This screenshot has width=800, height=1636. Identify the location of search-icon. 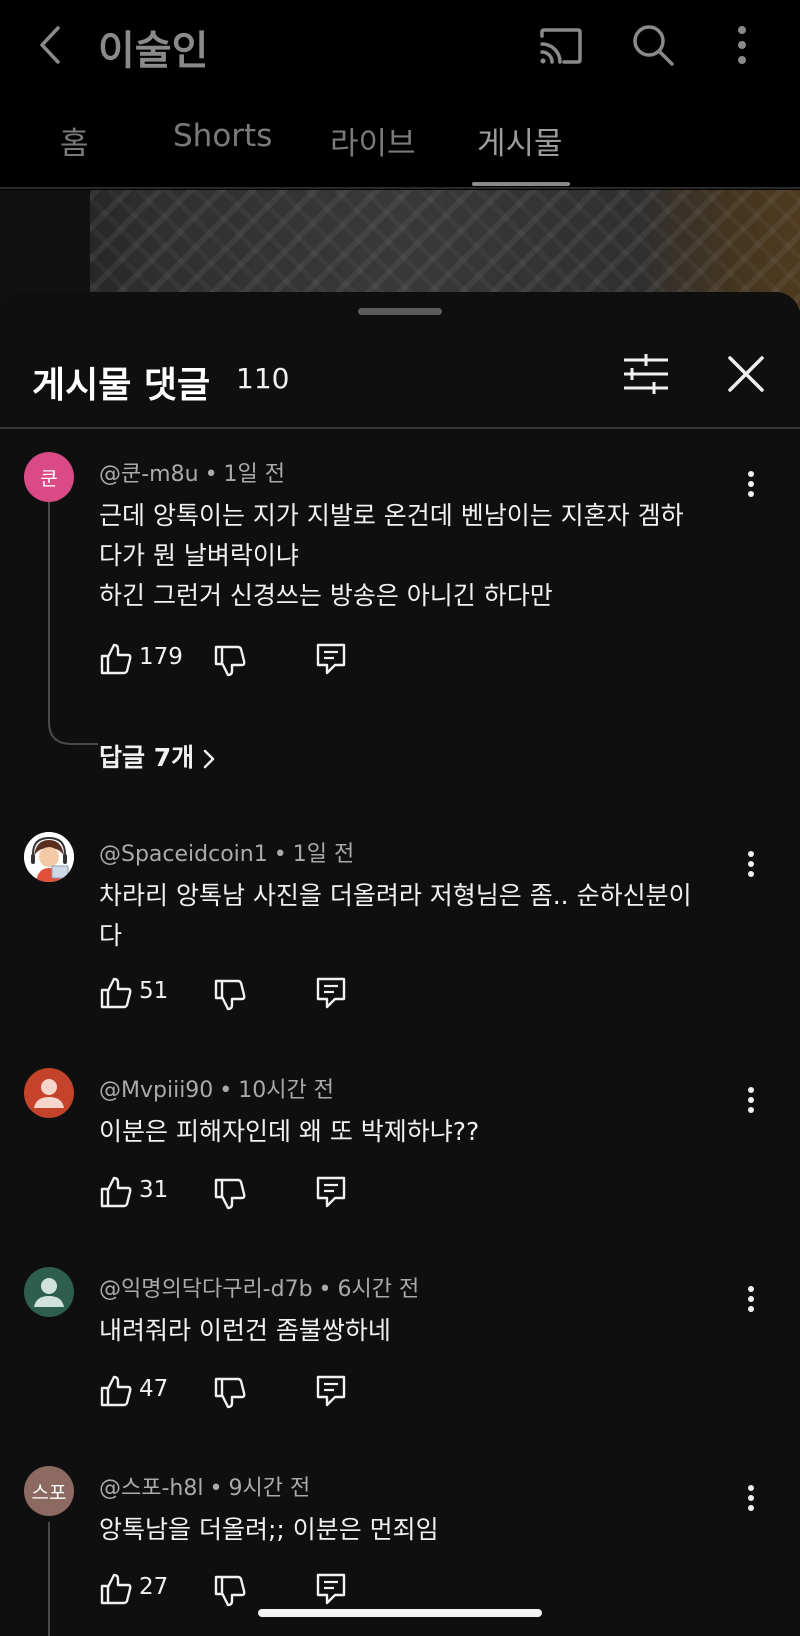
(653, 45).